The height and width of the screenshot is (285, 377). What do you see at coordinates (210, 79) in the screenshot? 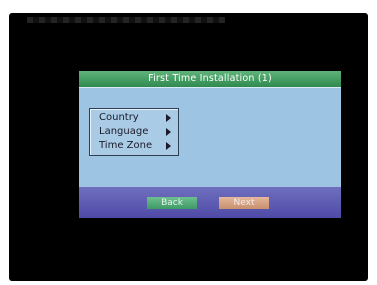
I see `dialog-title: First Time Installation (1)` at bounding box center [210, 79].